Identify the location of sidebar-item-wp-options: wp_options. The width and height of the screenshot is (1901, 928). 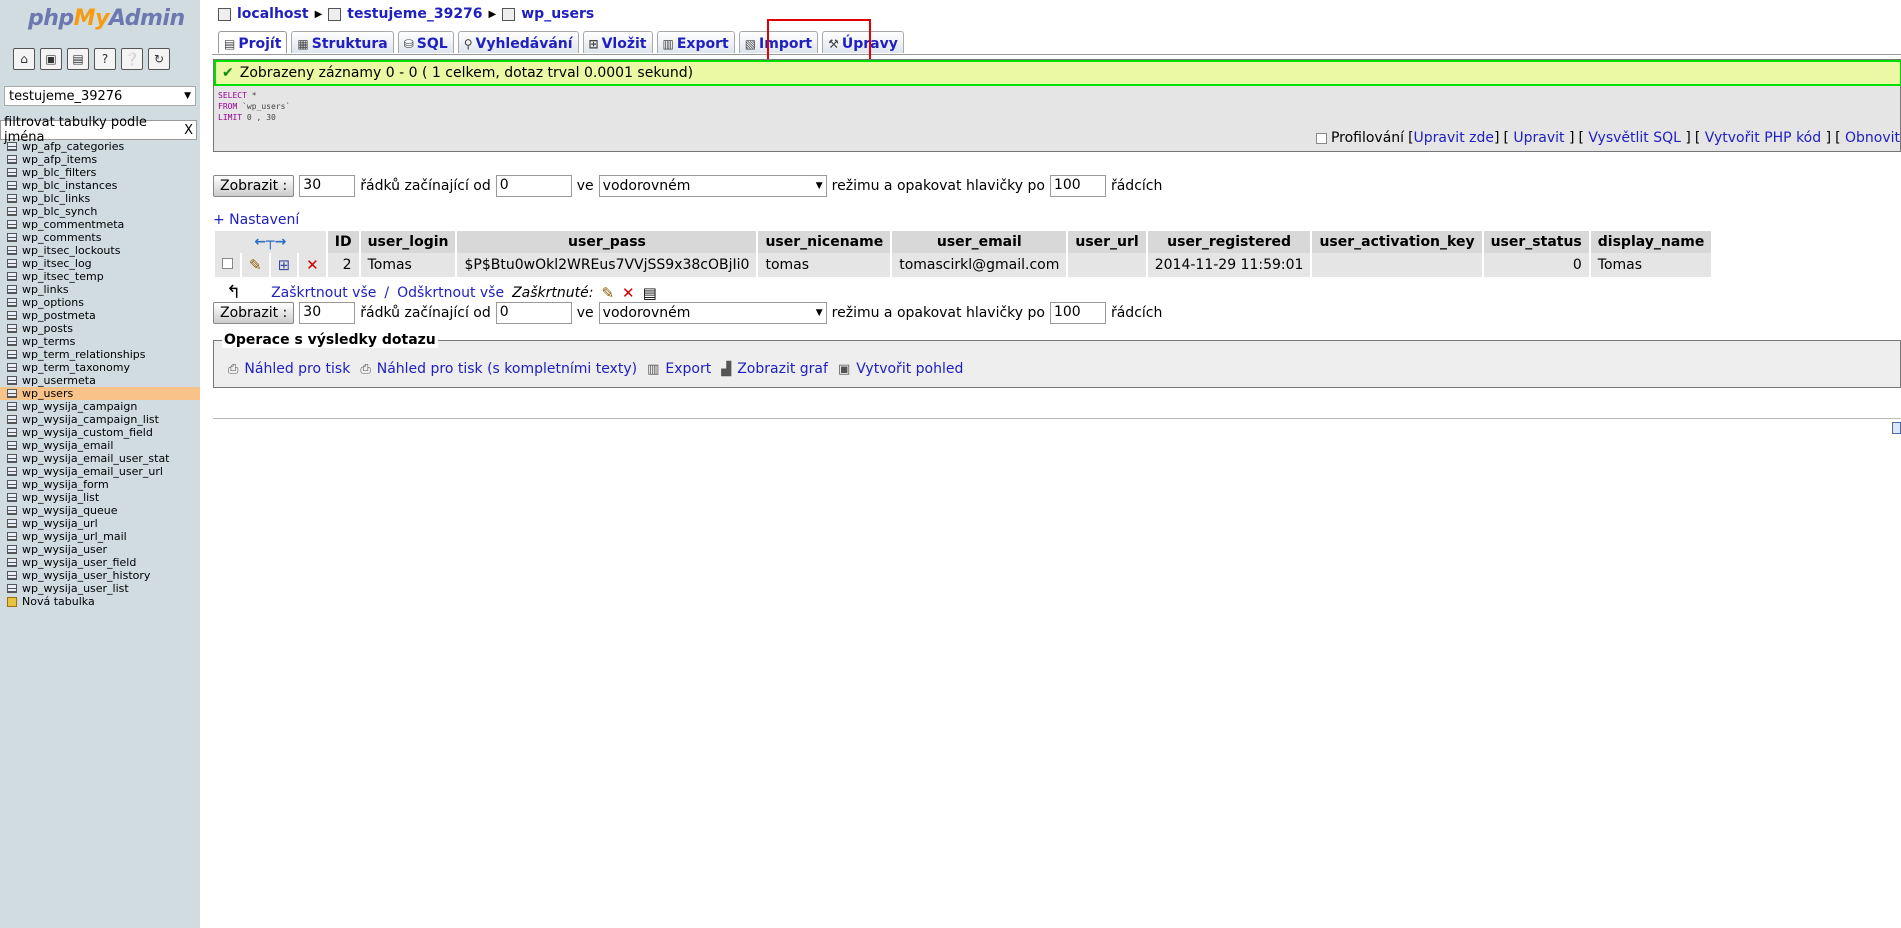
(100, 302).